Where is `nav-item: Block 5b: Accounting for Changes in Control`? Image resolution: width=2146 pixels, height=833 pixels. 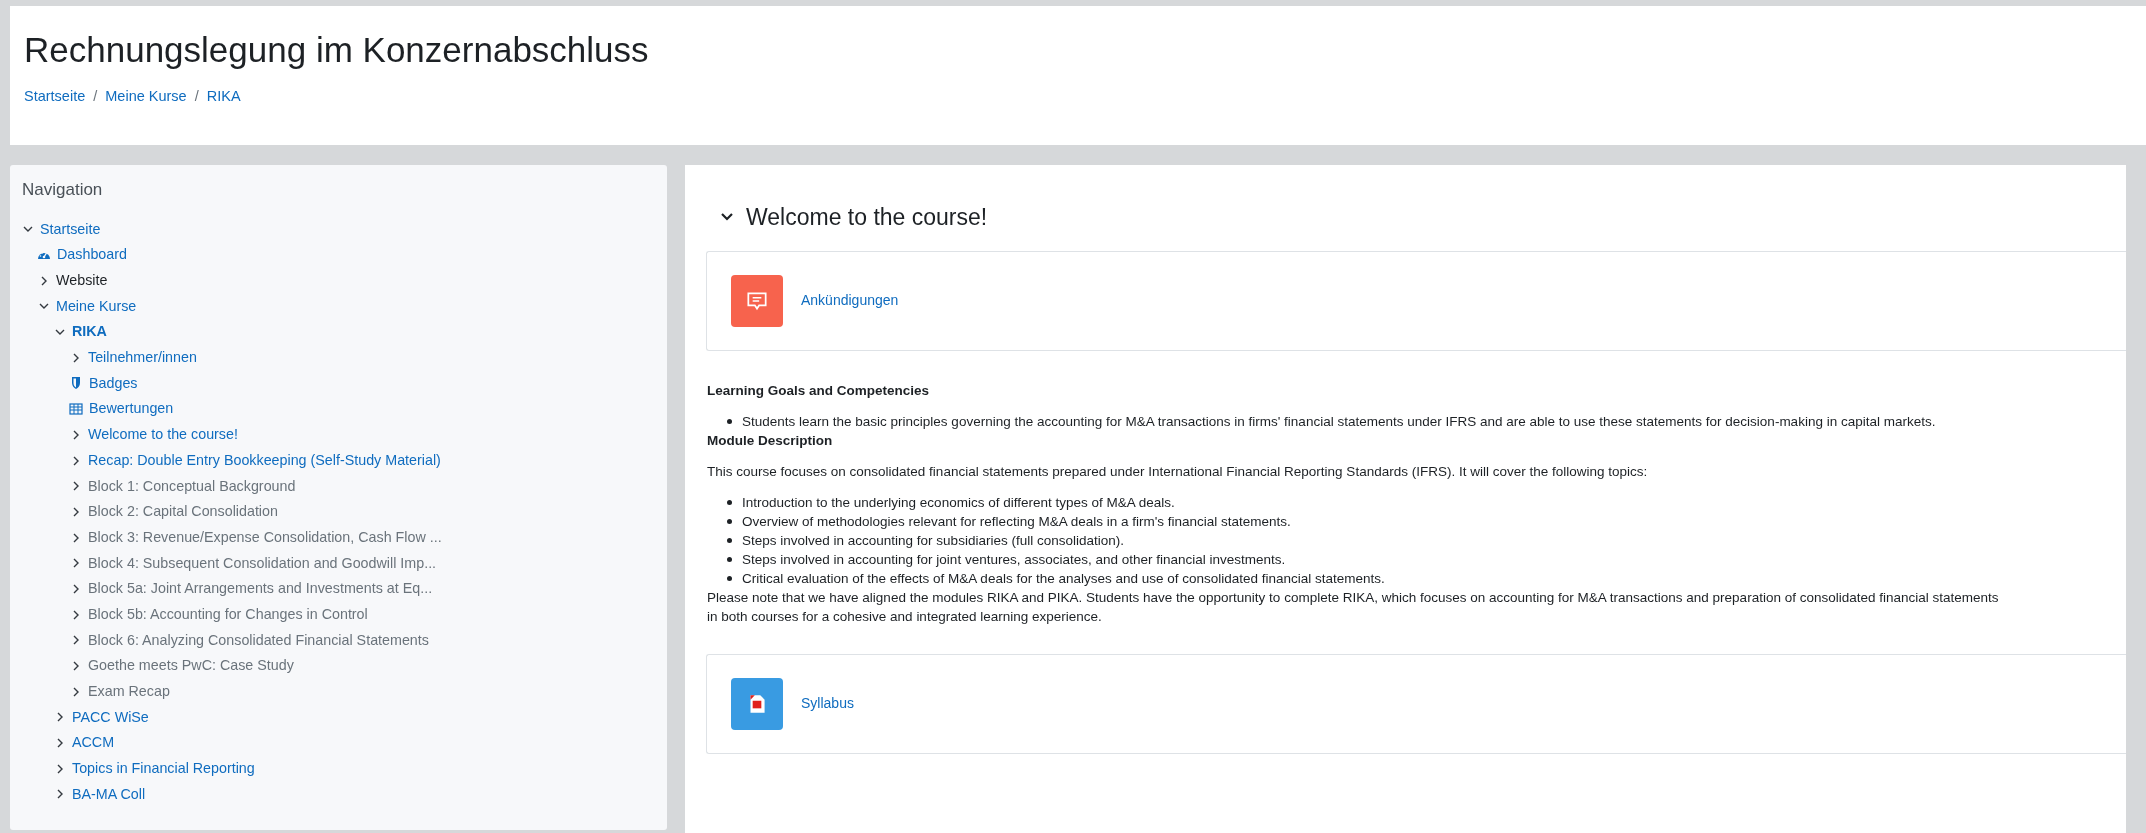
nav-item: Block 5b: Accounting for Changes in Control is located at coordinates (228, 614).